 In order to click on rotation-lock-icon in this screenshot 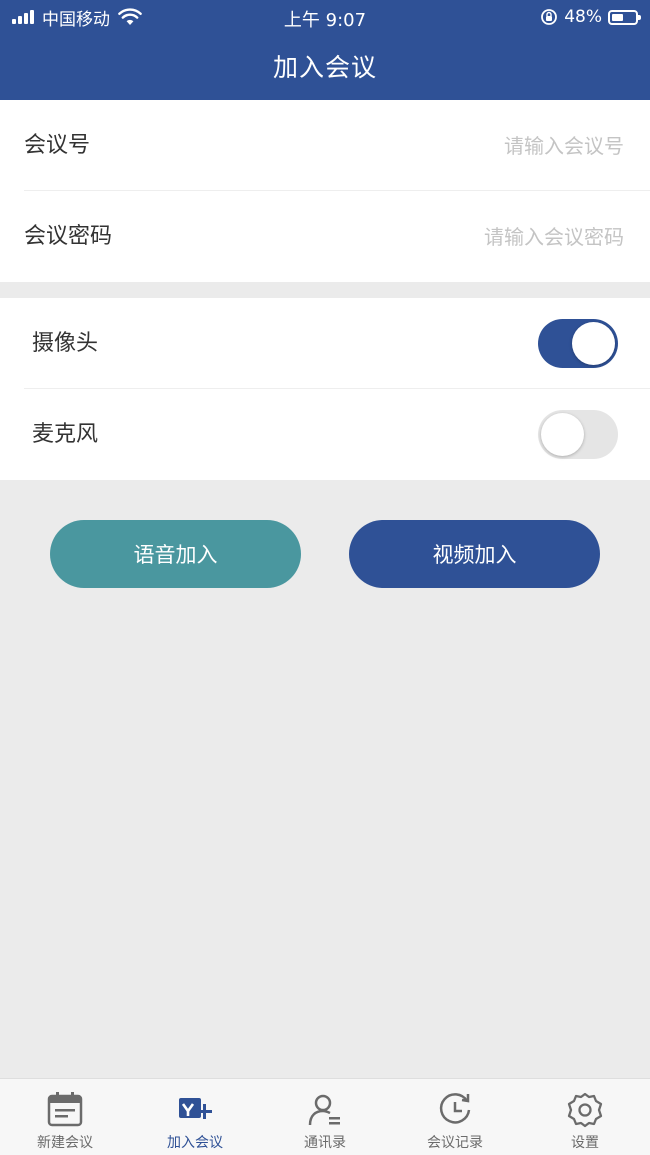, I will do `click(549, 17)`.